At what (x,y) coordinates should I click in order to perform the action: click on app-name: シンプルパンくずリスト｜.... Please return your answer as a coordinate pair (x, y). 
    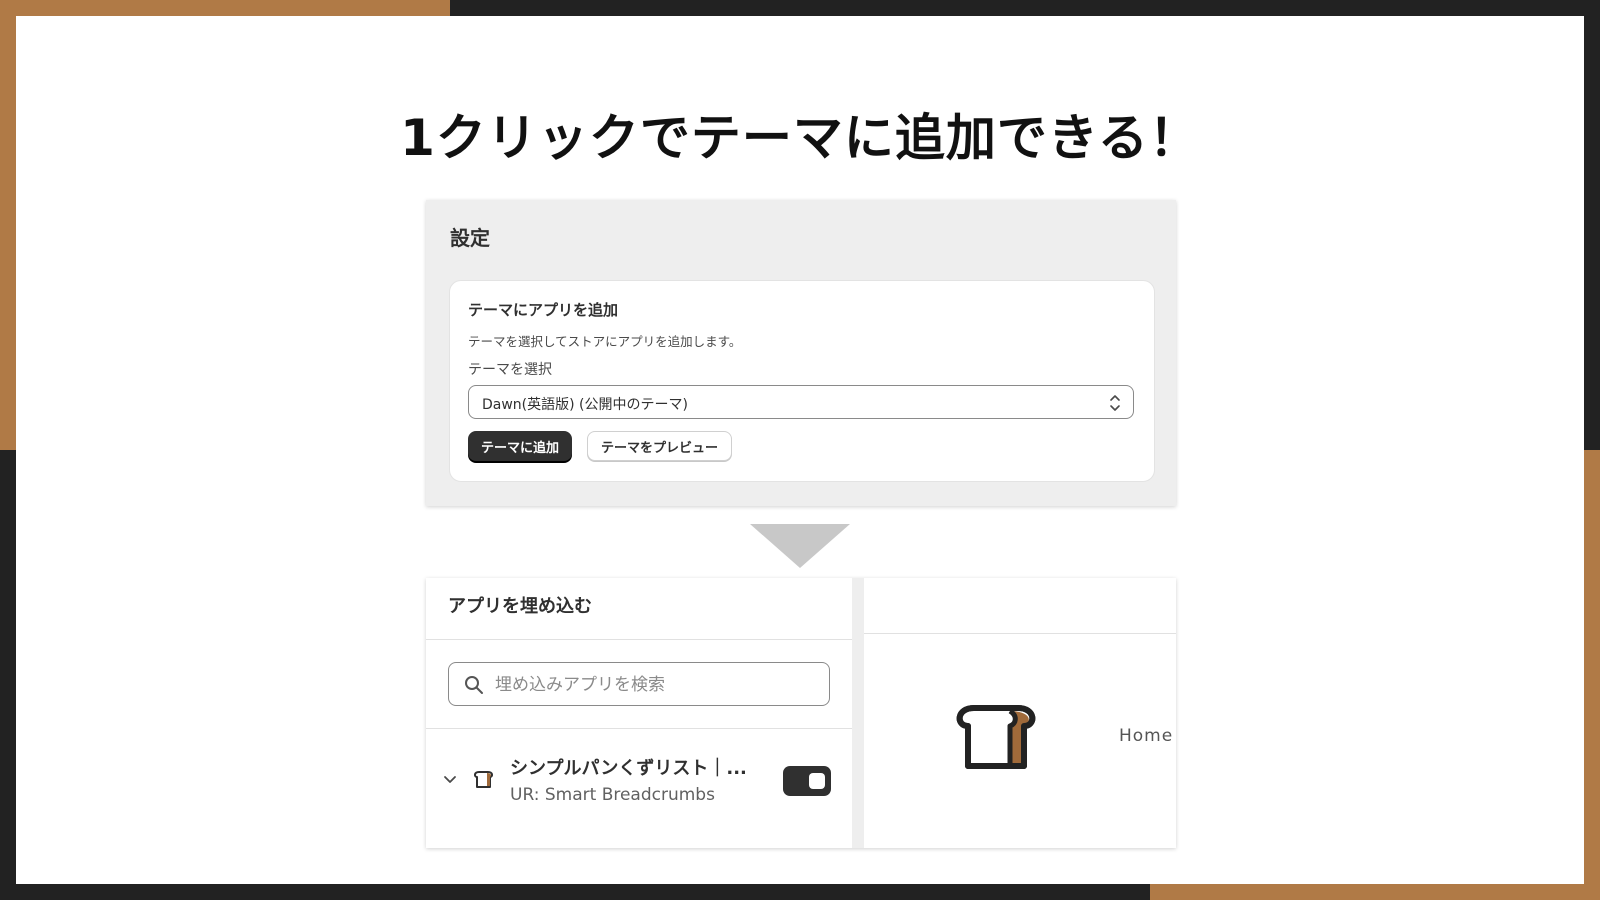
    Looking at the image, I should click on (628, 768).